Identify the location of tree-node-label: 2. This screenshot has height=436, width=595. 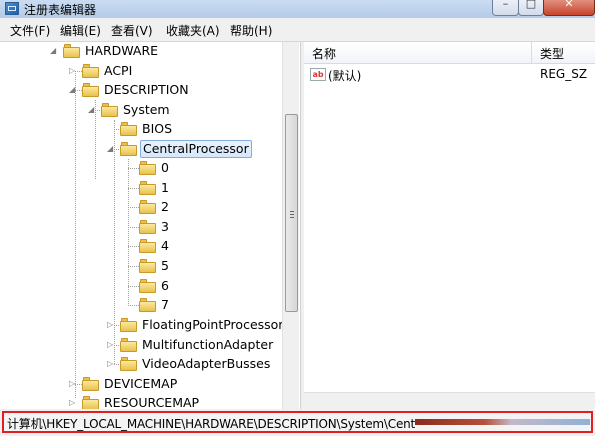
(165, 206).